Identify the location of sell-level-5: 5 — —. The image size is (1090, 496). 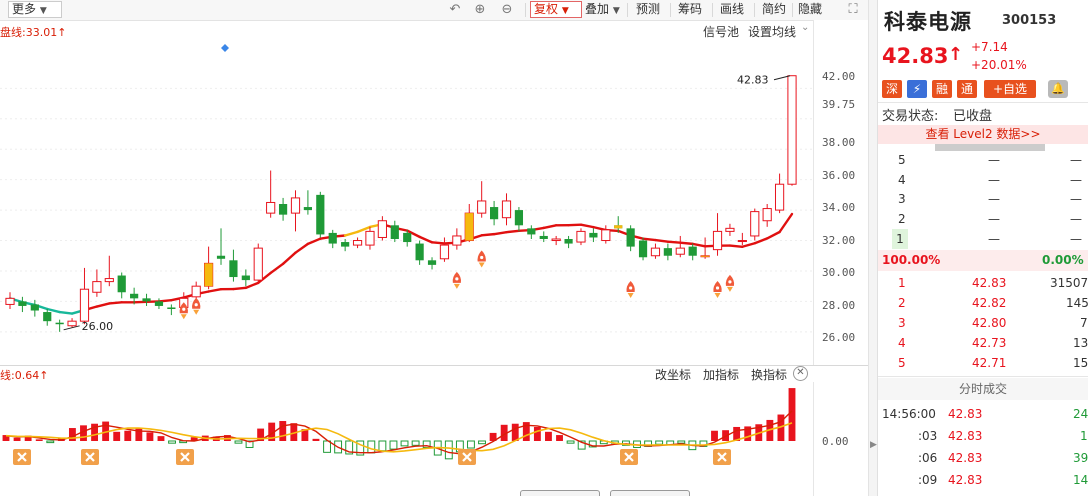
(990, 160).